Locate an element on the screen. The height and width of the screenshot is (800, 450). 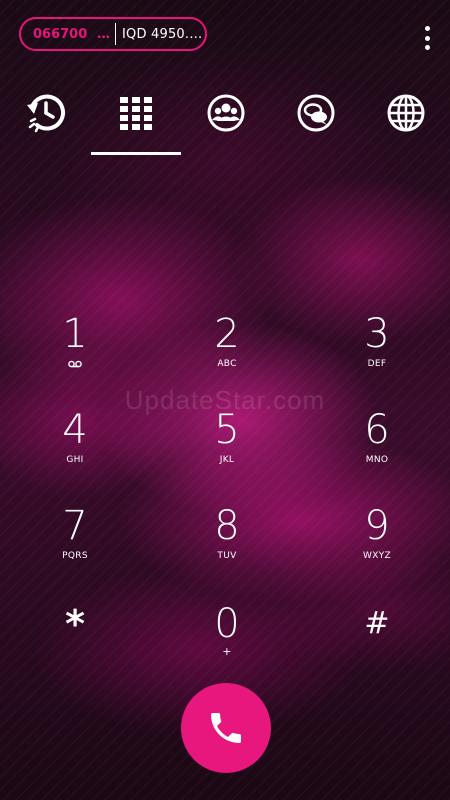
dialpad-icon is located at coordinates (136, 113).